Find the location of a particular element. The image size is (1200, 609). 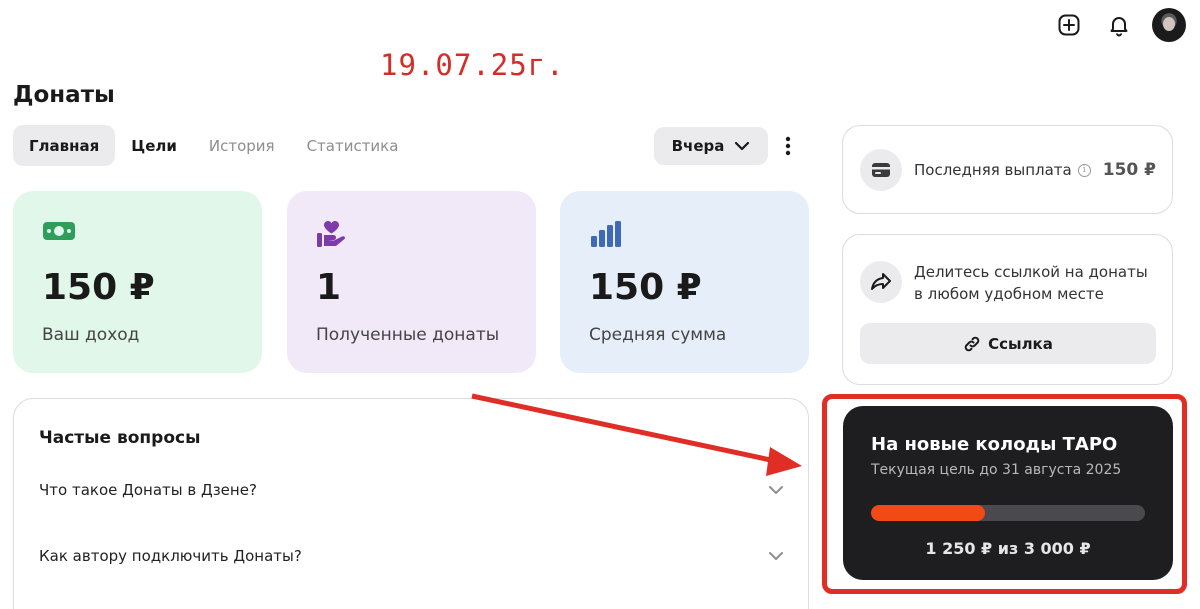

page-title: Донаты is located at coordinates (64, 95).